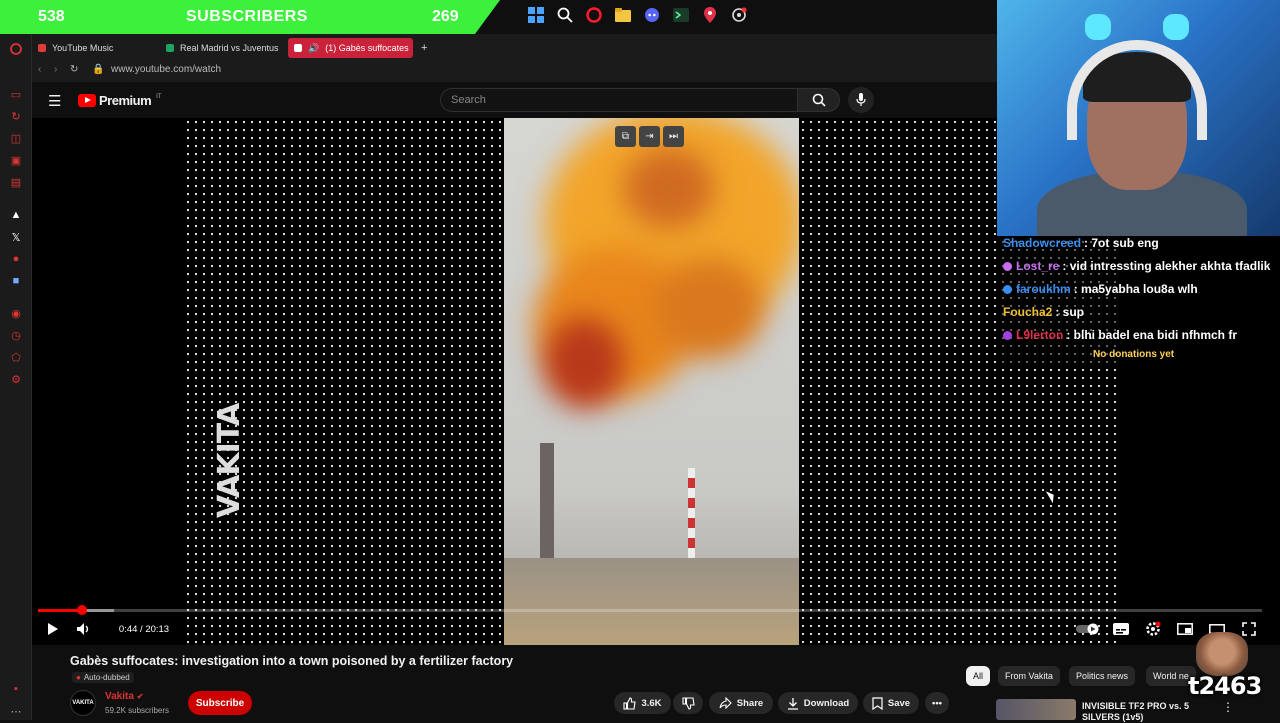 The height and width of the screenshot is (723, 1280). Describe the element at coordinates (16, 711) in the screenshot. I see `sidebar-more-icon: ⋯` at that location.